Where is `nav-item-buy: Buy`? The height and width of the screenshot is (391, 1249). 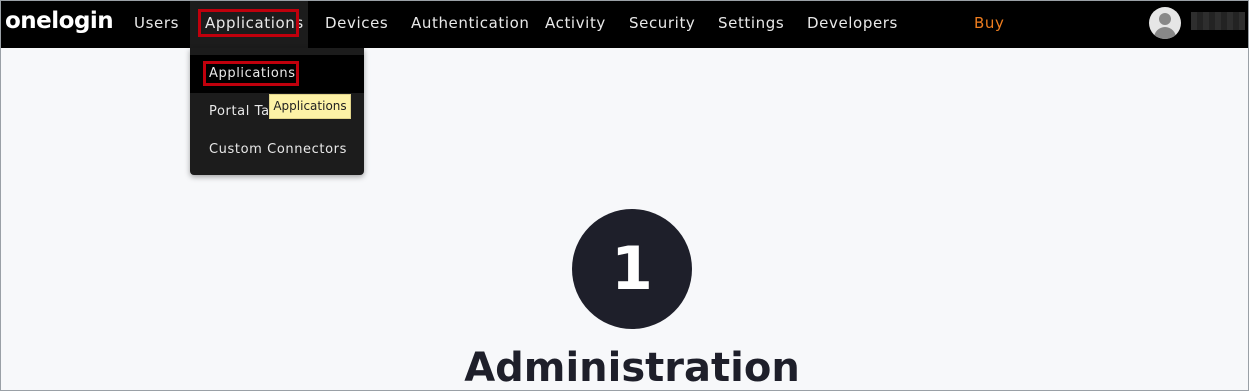 nav-item-buy: Buy is located at coordinates (989, 24).